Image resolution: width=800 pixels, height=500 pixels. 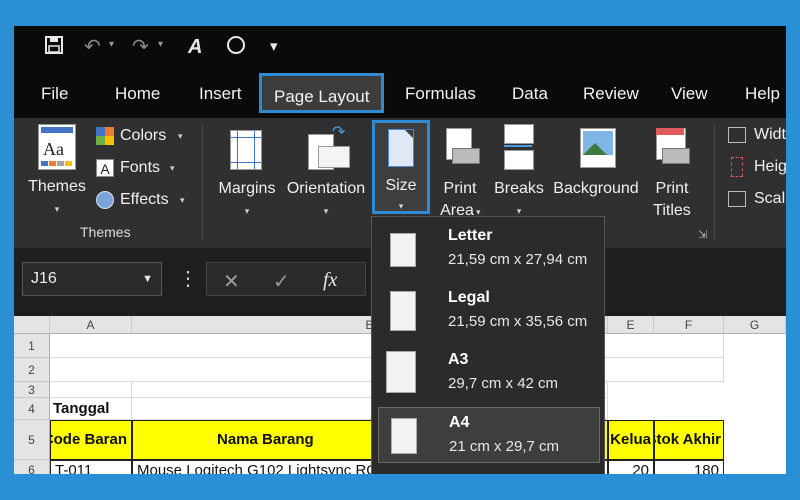 What do you see at coordinates (530, 93) in the screenshot?
I see `tab-data: Data` at bounding box center [530, 93].